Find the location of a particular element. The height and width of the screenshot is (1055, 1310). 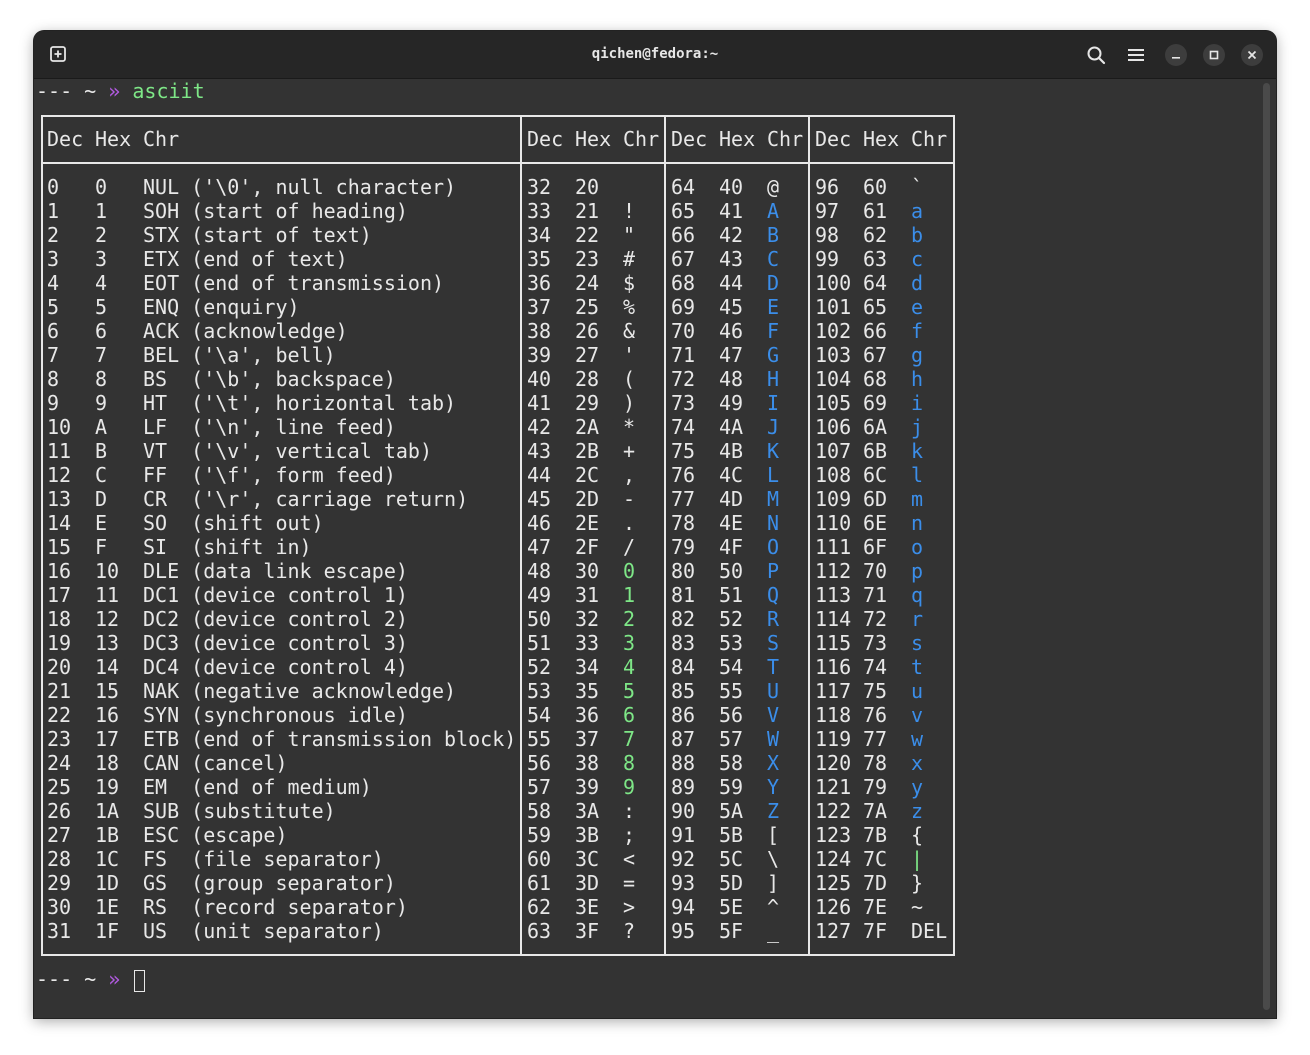

close-button is located at coordinates (1252, 55).